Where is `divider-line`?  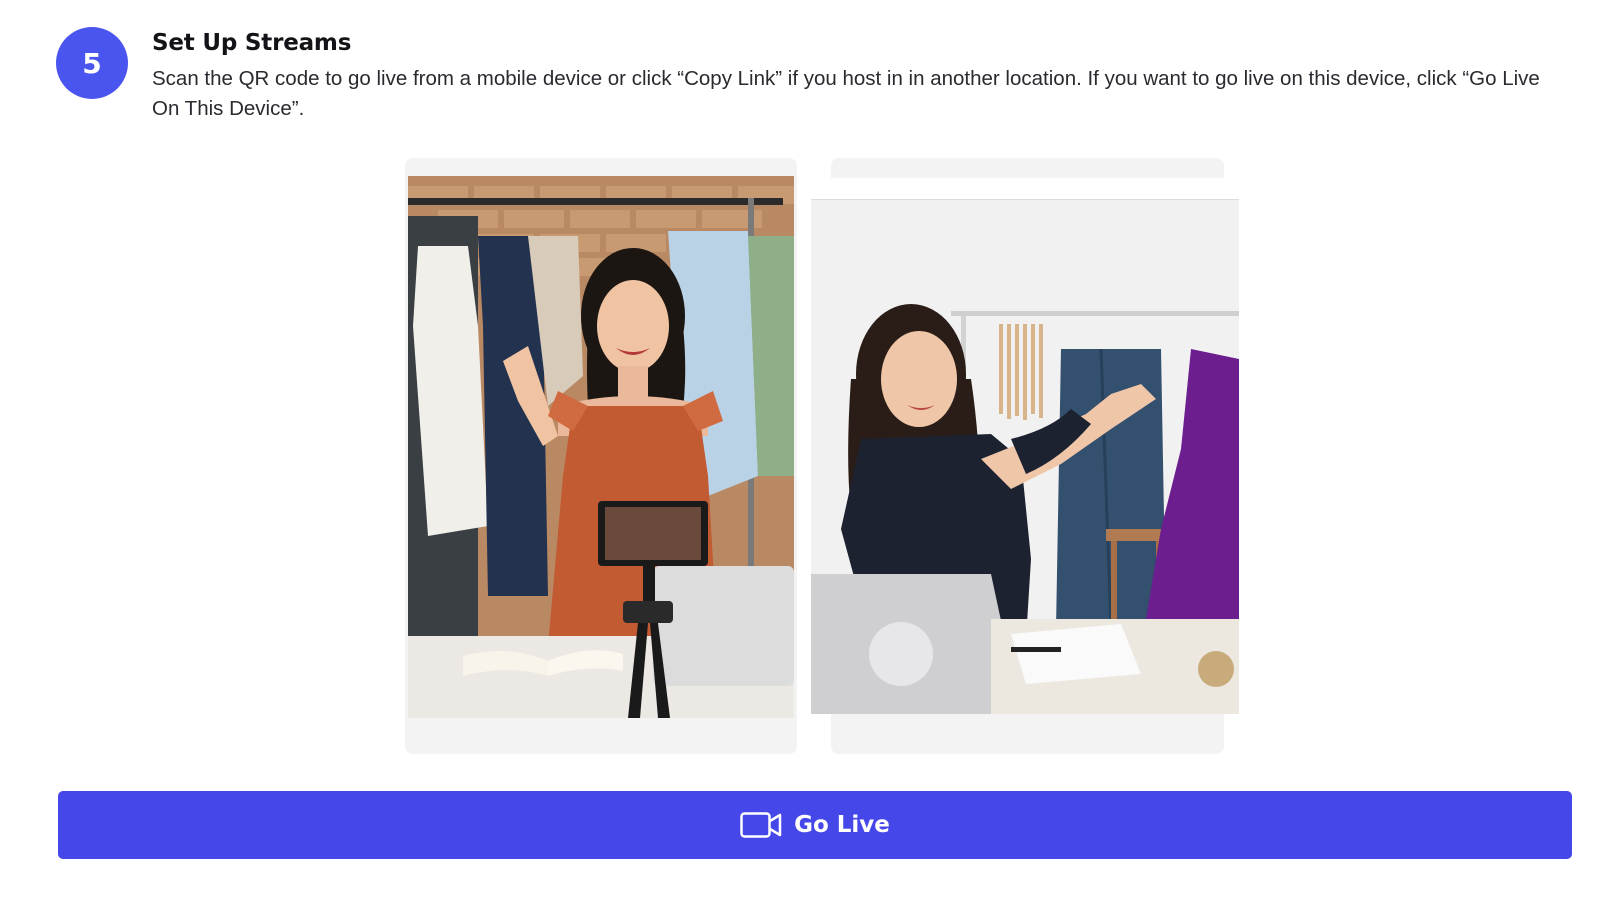 divider-line is located at coordinates (1025, 199).